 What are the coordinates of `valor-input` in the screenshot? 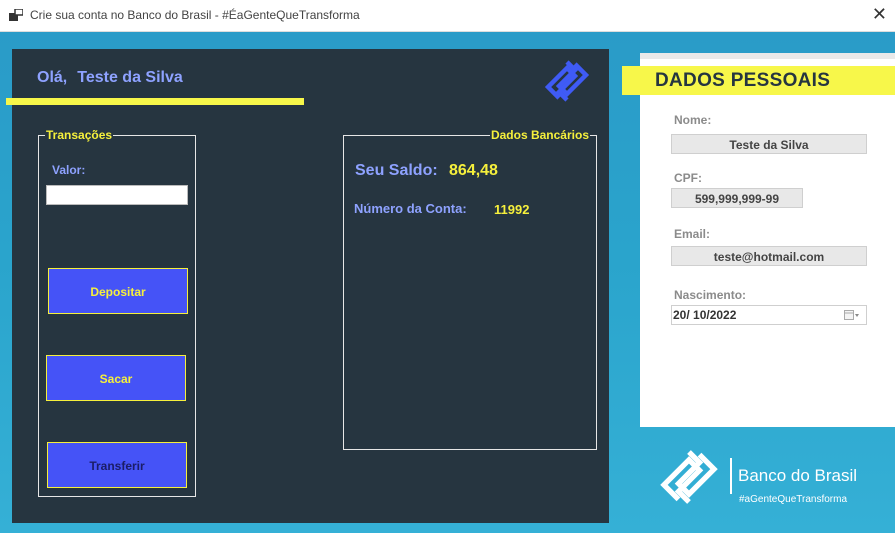 It's located at (117, 195).